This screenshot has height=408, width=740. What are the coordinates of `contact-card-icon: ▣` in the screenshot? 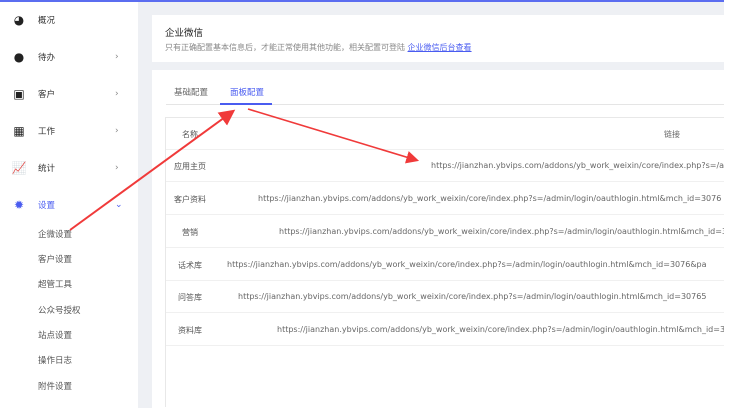 It's located at (19, 94).